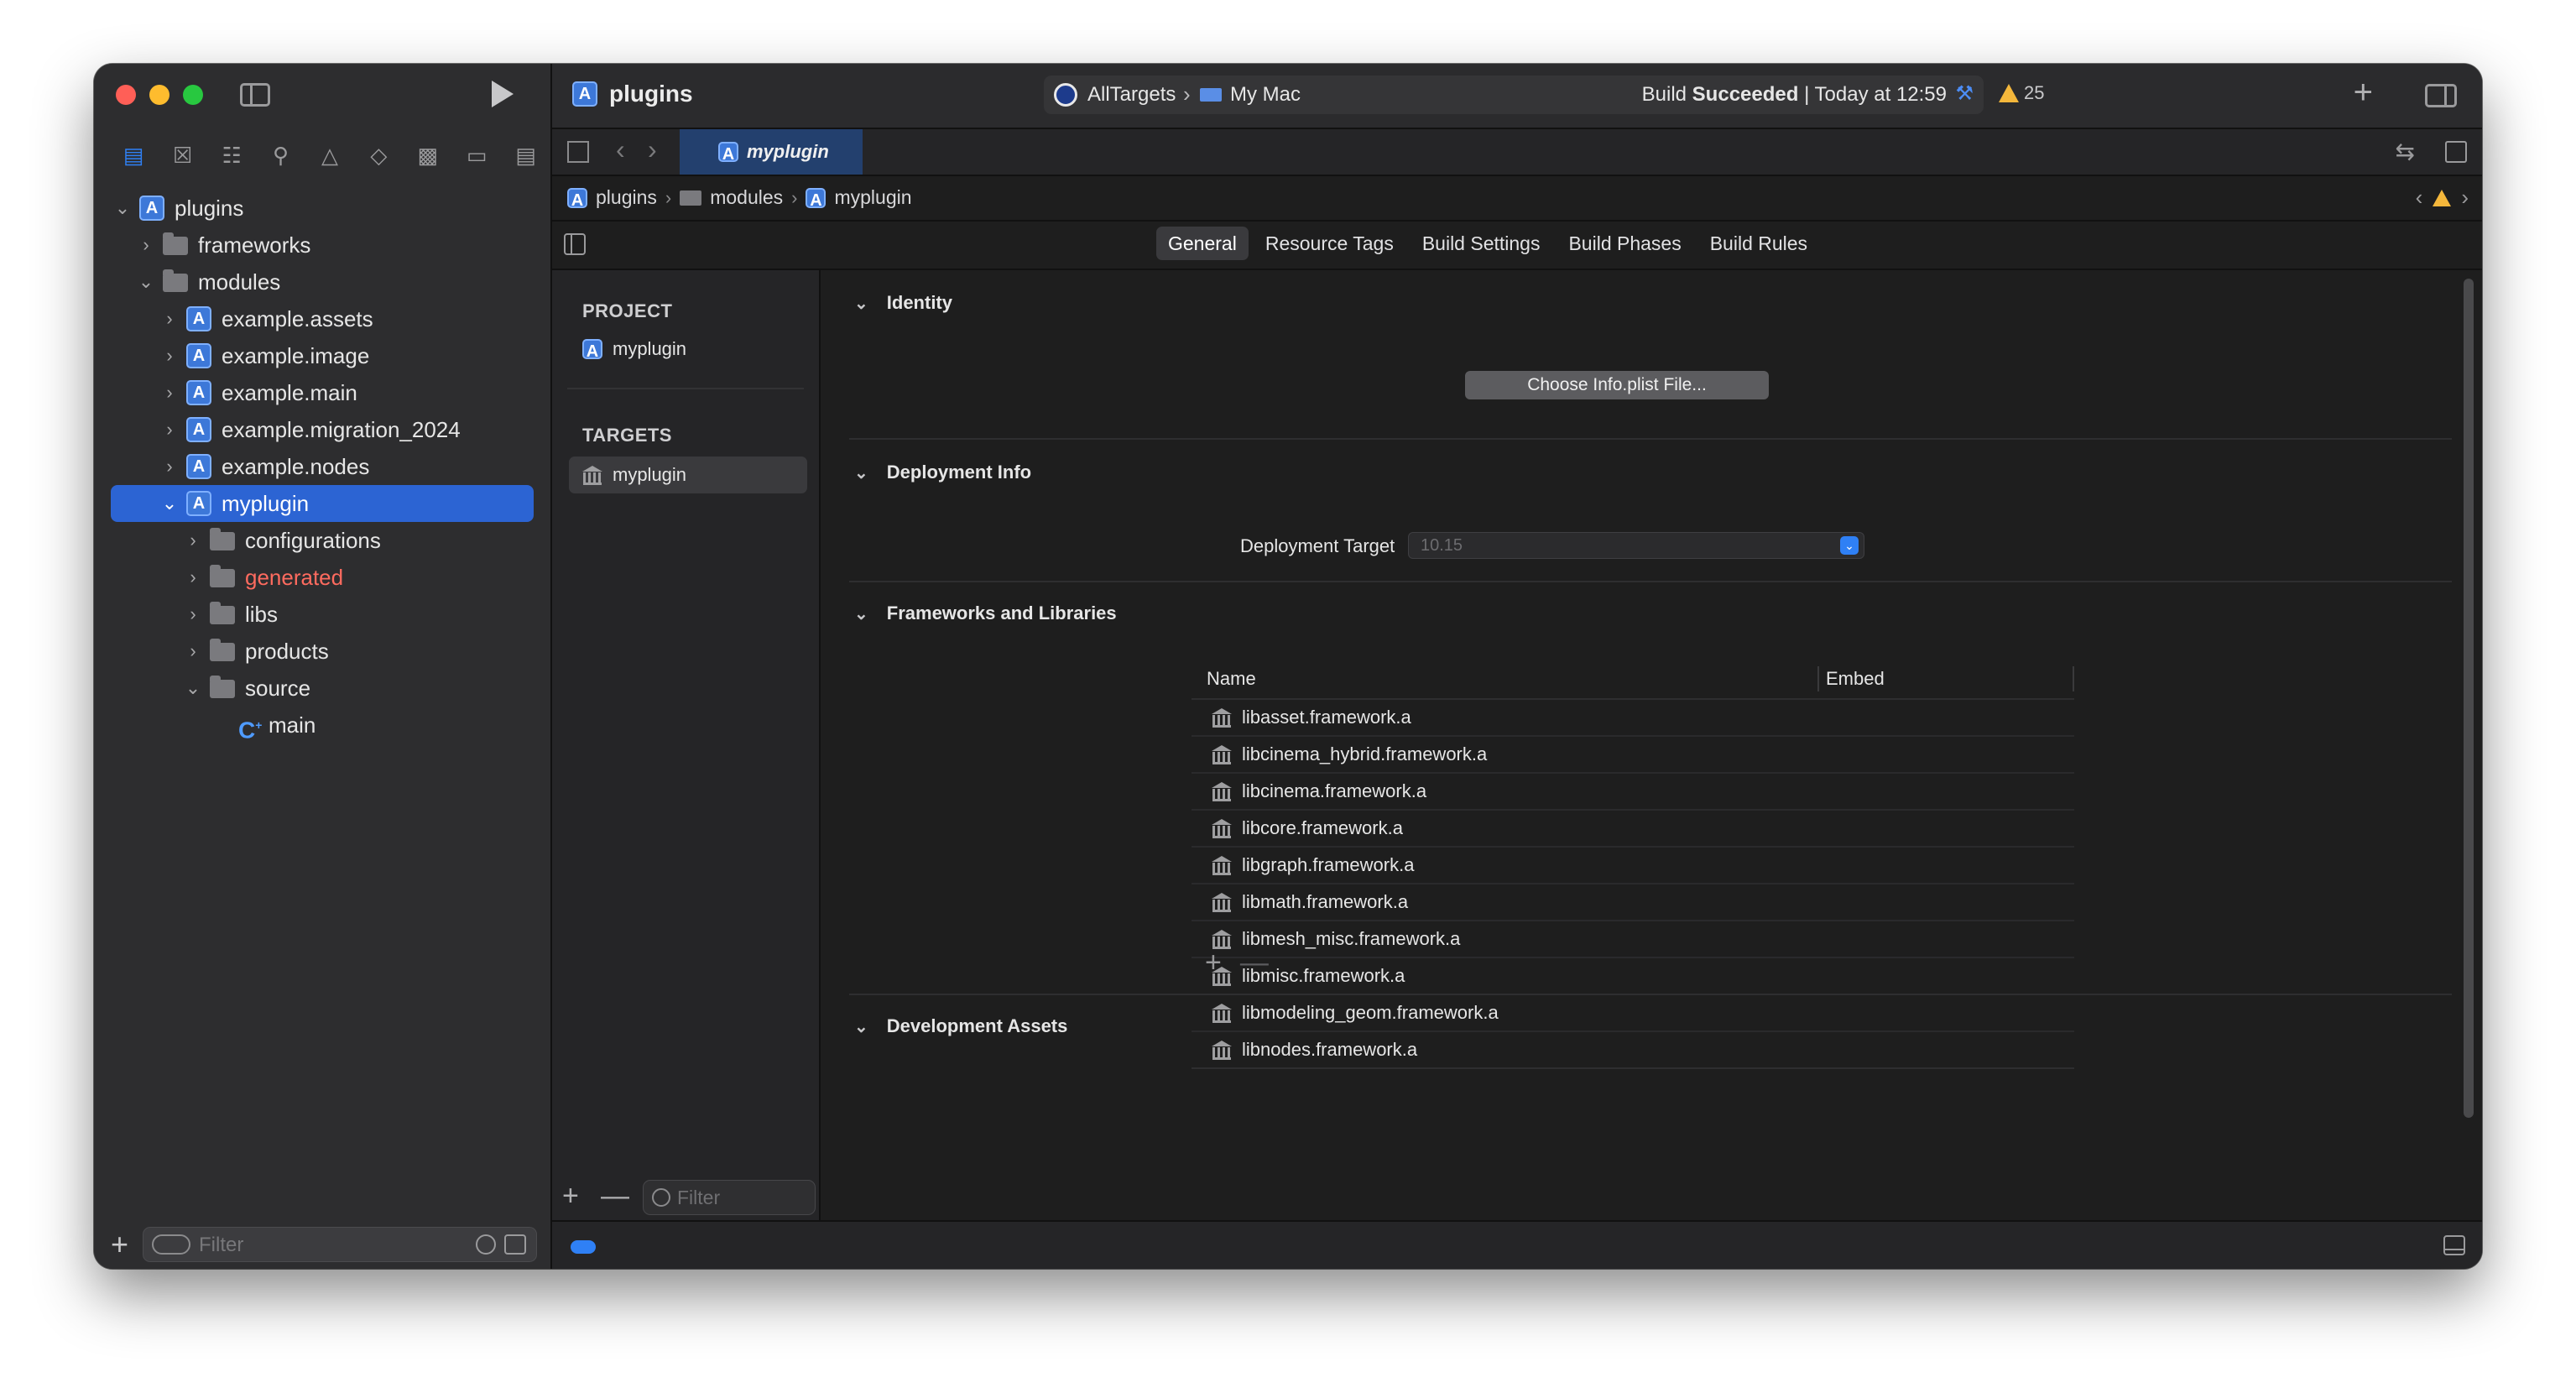 This screenshot has height=1393, width=2576. Describe the element at coordinates (486, 1244) in the screenshot. I see `recent-files-icon` at that location.